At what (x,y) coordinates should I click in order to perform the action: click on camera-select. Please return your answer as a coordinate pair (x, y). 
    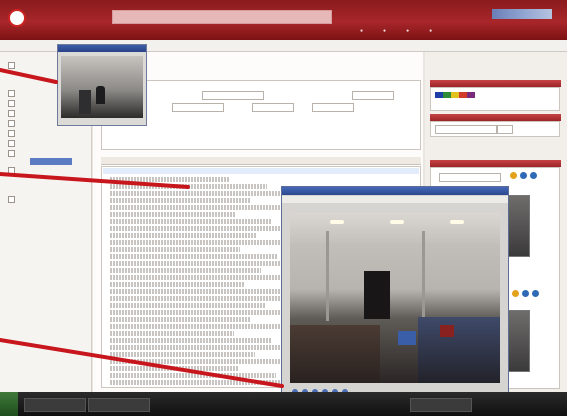
    Looking at the image, I should click on (470, 177).